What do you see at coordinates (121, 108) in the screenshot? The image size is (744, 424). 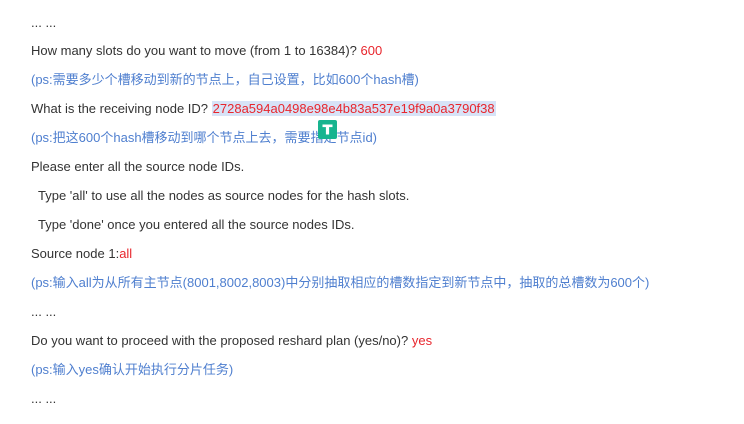 I see `node-id-prompt: What is the receiving node ID?` at bounding box center [121, 108].